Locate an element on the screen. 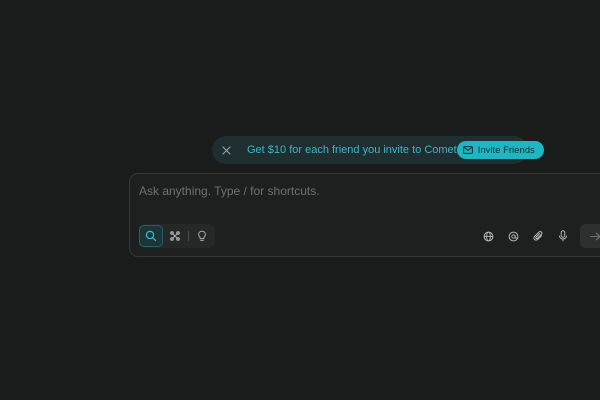  invite-friends-button: Invite Friends is located at coordinates (500, 150).